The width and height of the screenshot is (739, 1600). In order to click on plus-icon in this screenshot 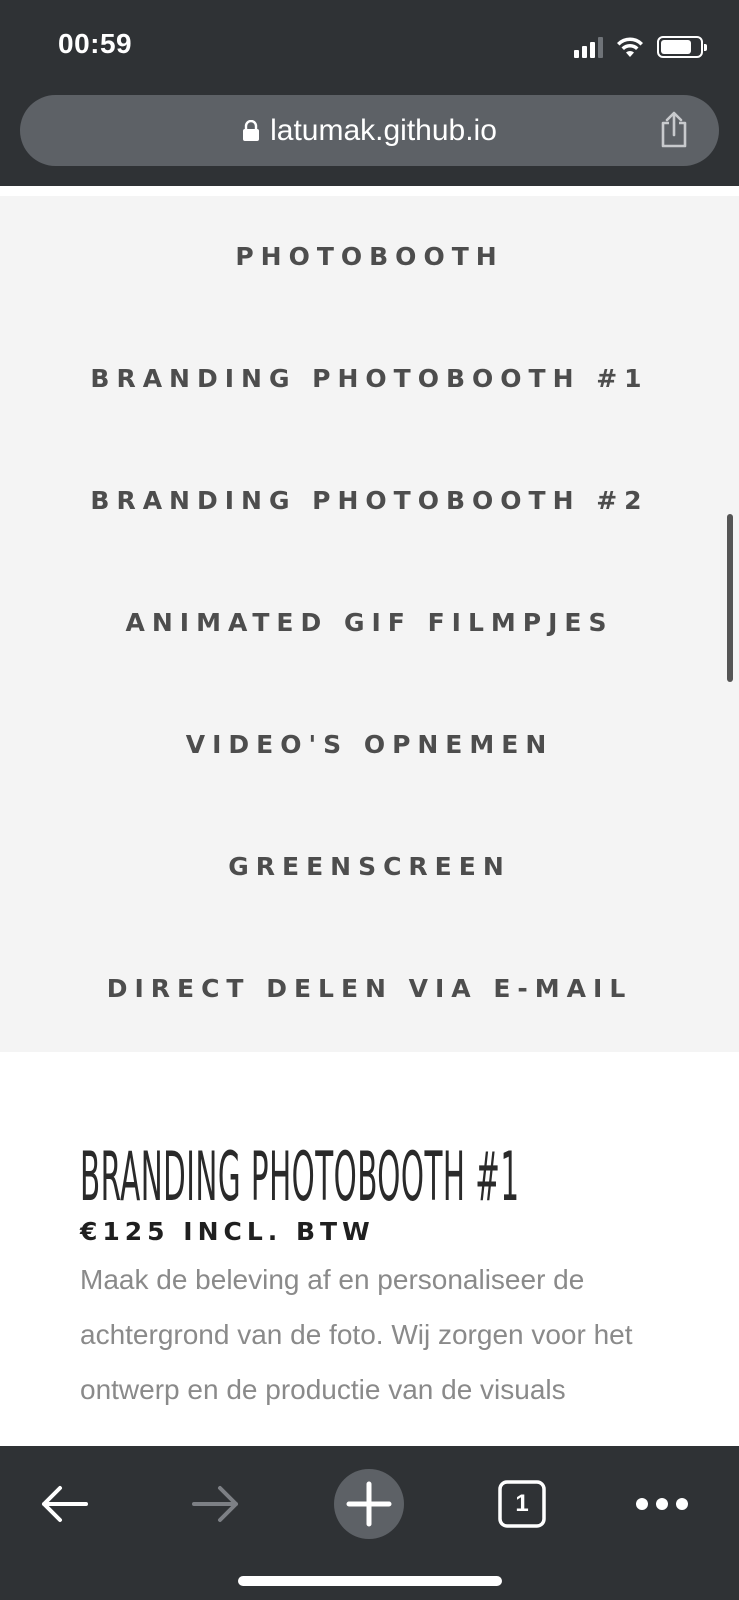, I will do `click(369, 1504)`.